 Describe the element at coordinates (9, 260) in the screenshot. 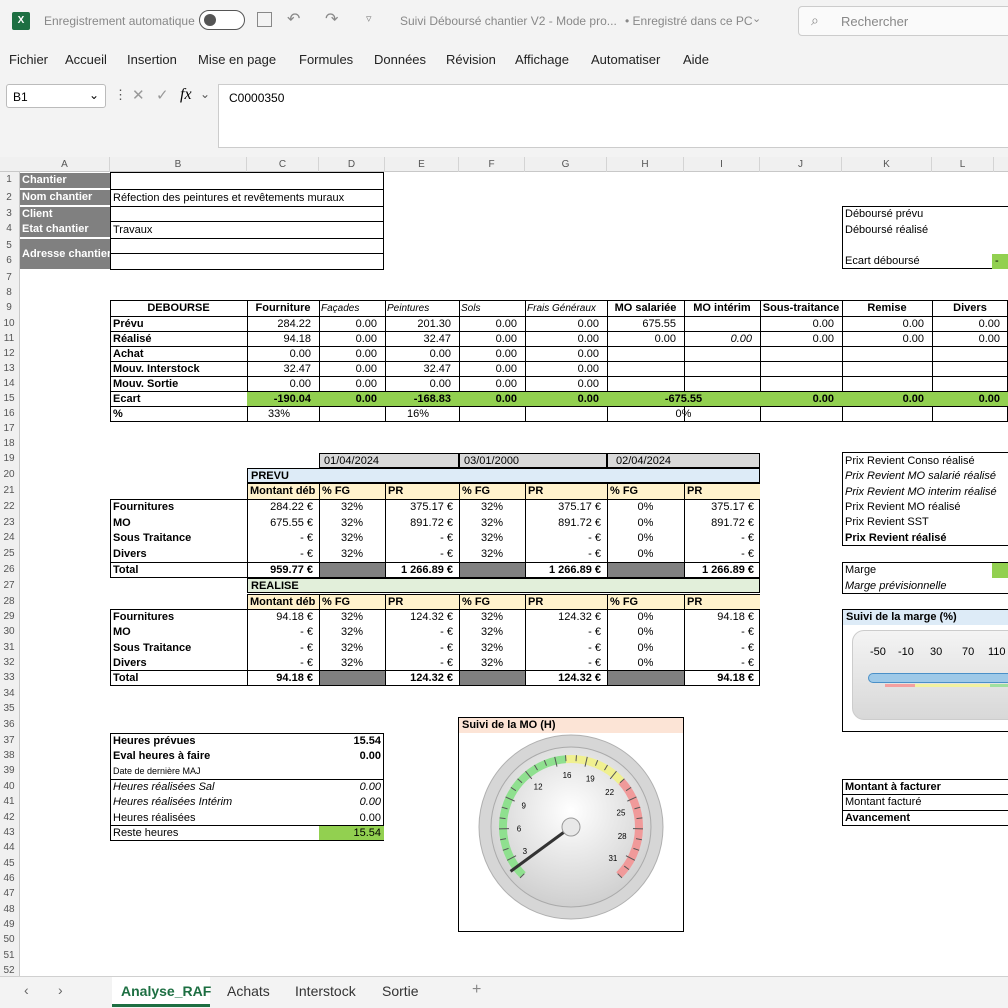

I see `row-header-6: 6` at that location.